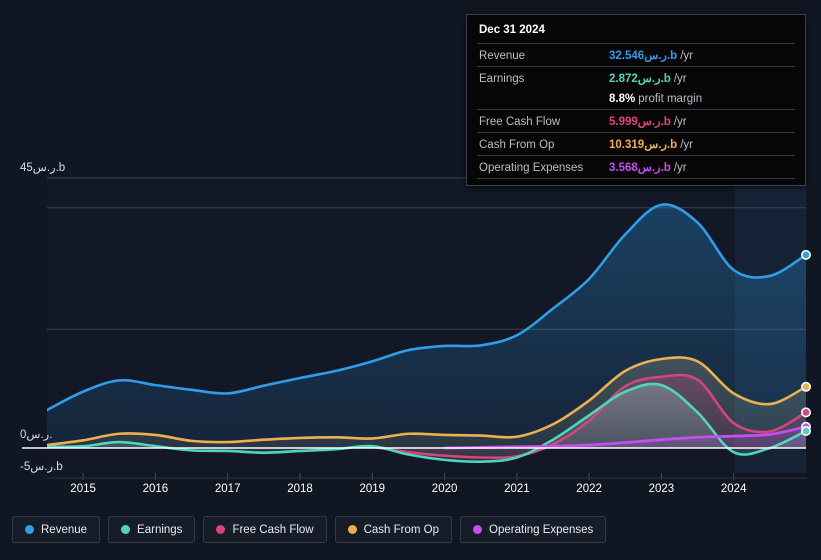 Image resolution: width=821 pixels, height=560 pixels. I want to click on tooltip-metric-label: Operating Expenses, so click(531, 168).